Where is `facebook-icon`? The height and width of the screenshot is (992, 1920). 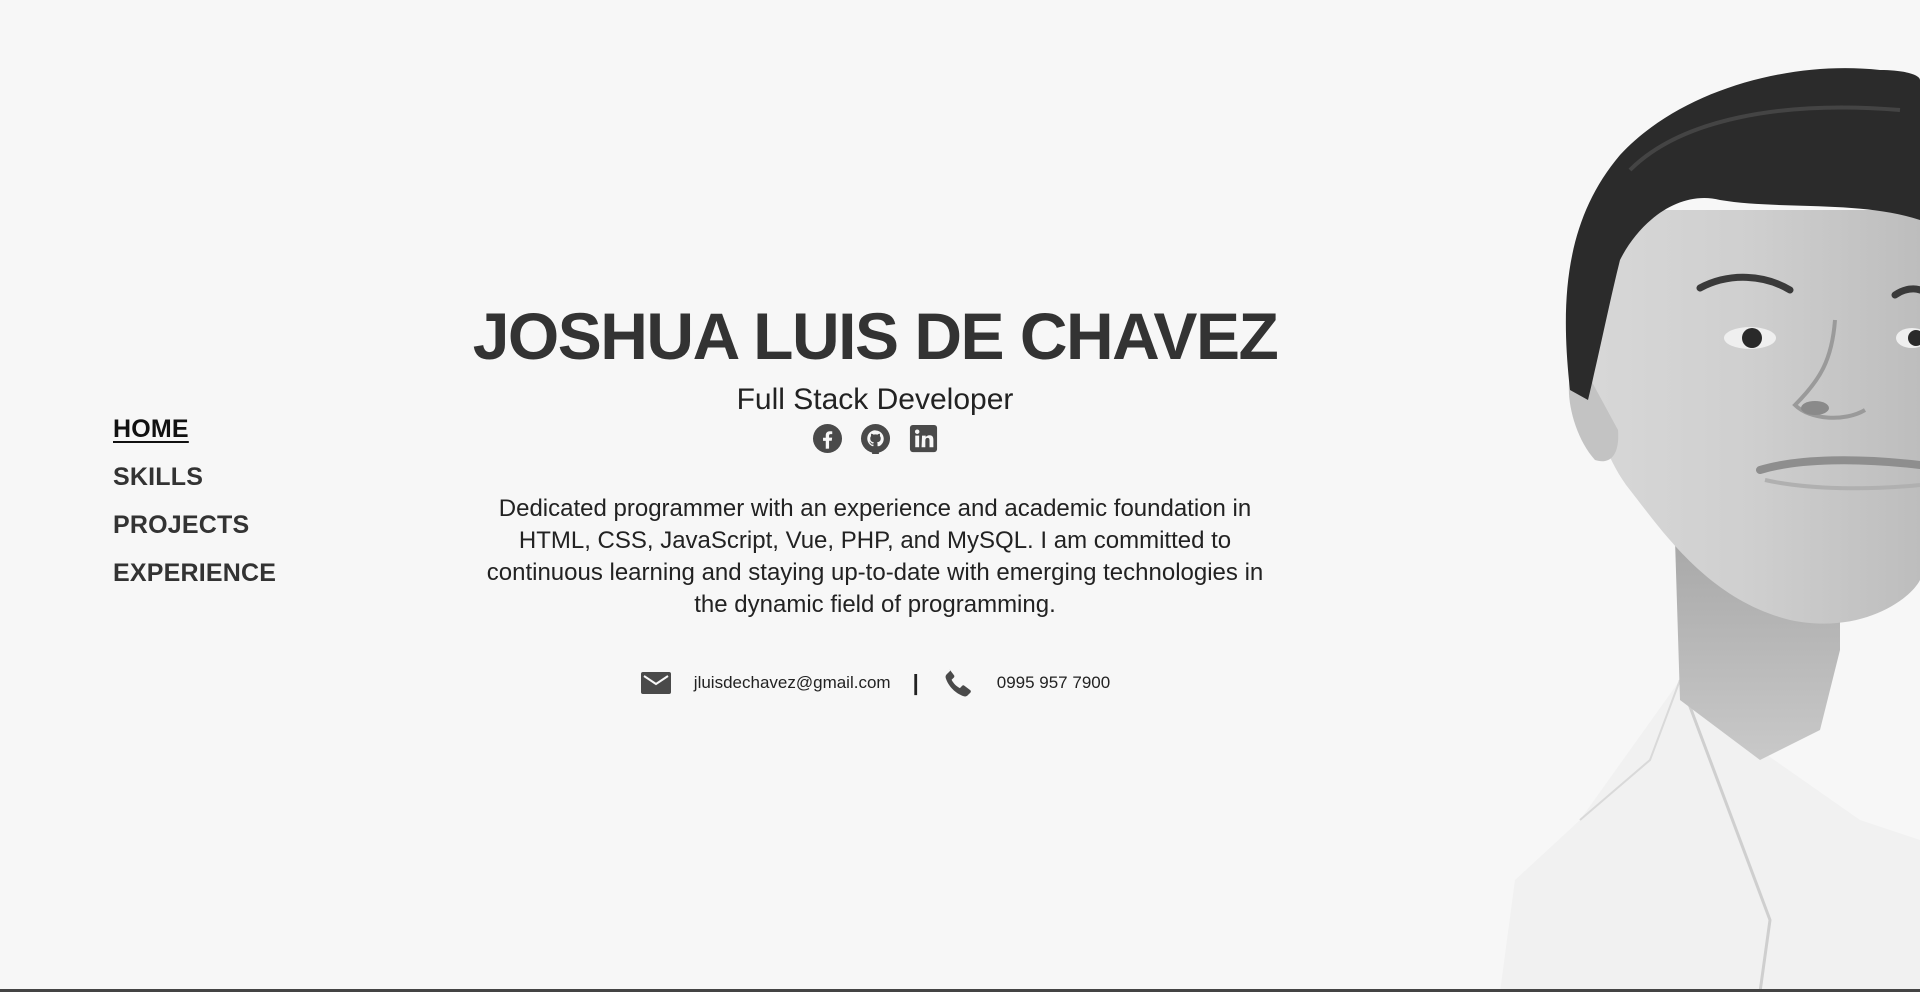
facebook-icon is located at coordinates (827, 438).